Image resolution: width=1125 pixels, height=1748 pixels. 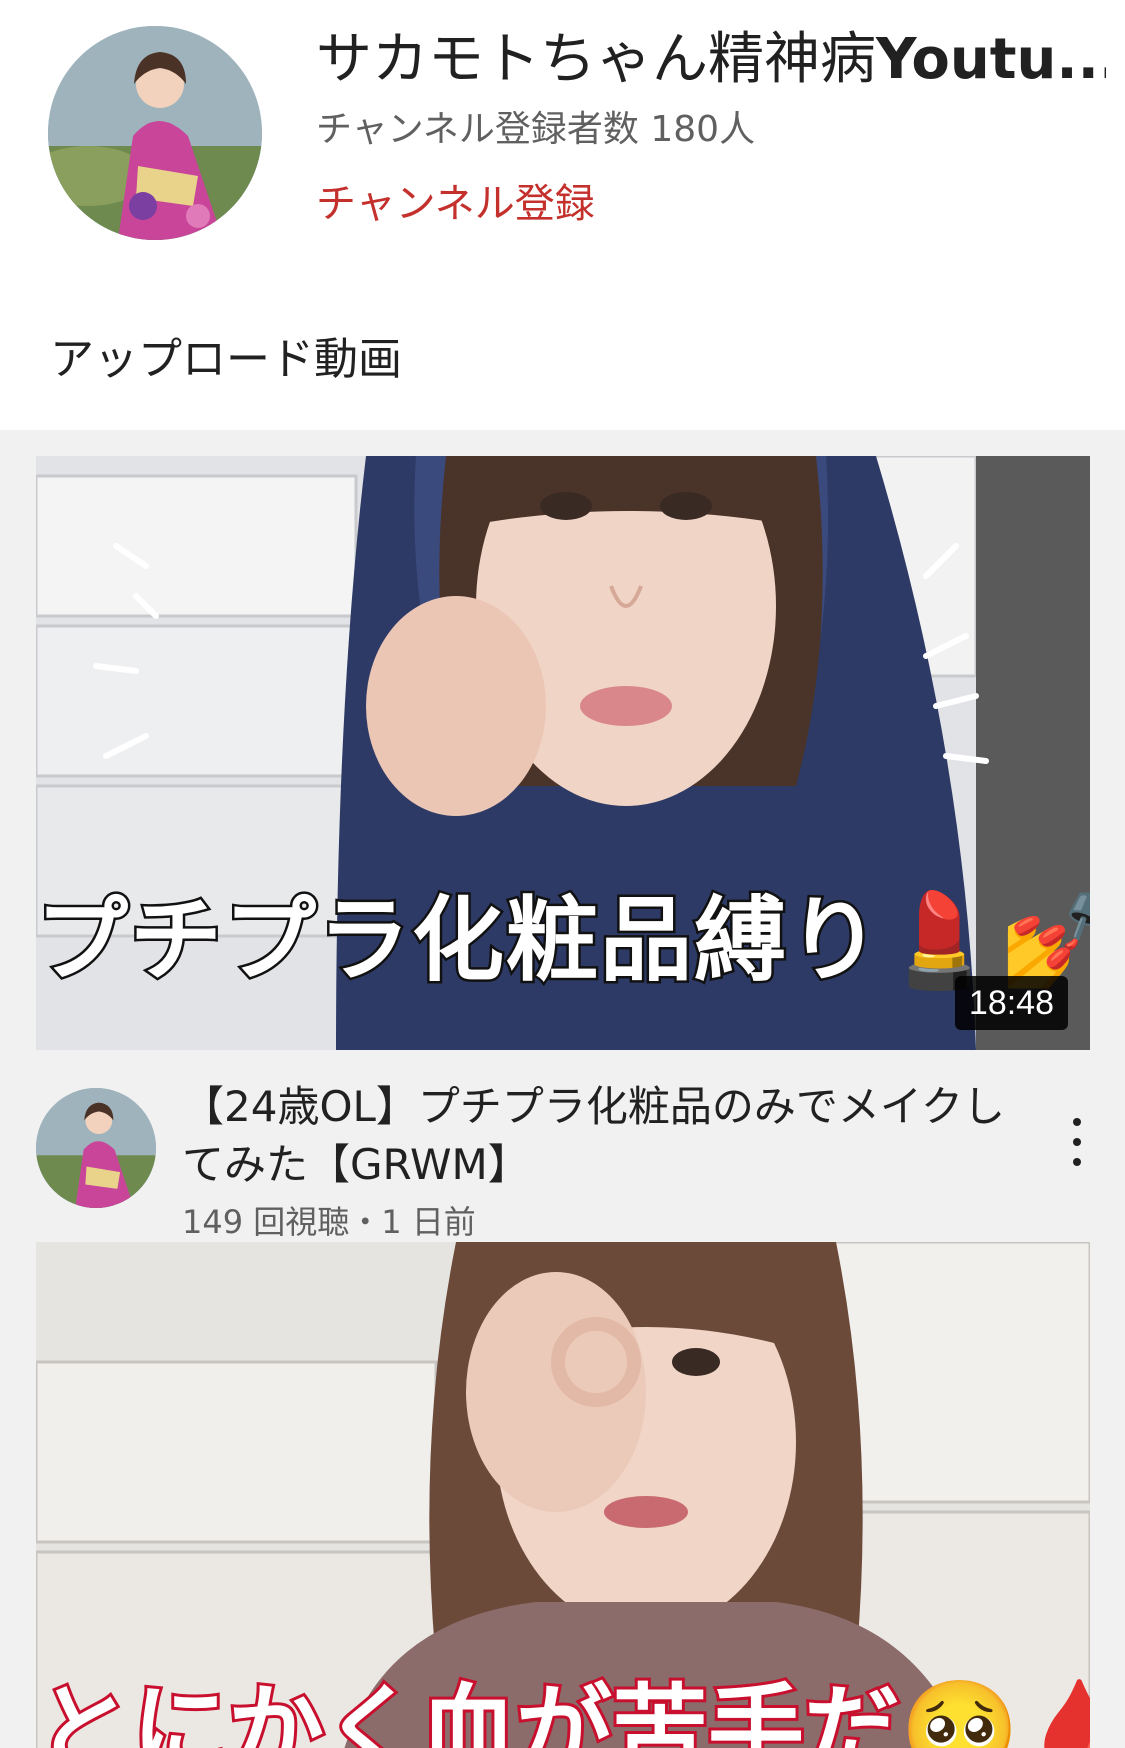 What do you see at coordinates (226, 359) in the screenshot?
I see `uploads-heading: アップロード動画` at bounding box center [226, 359].